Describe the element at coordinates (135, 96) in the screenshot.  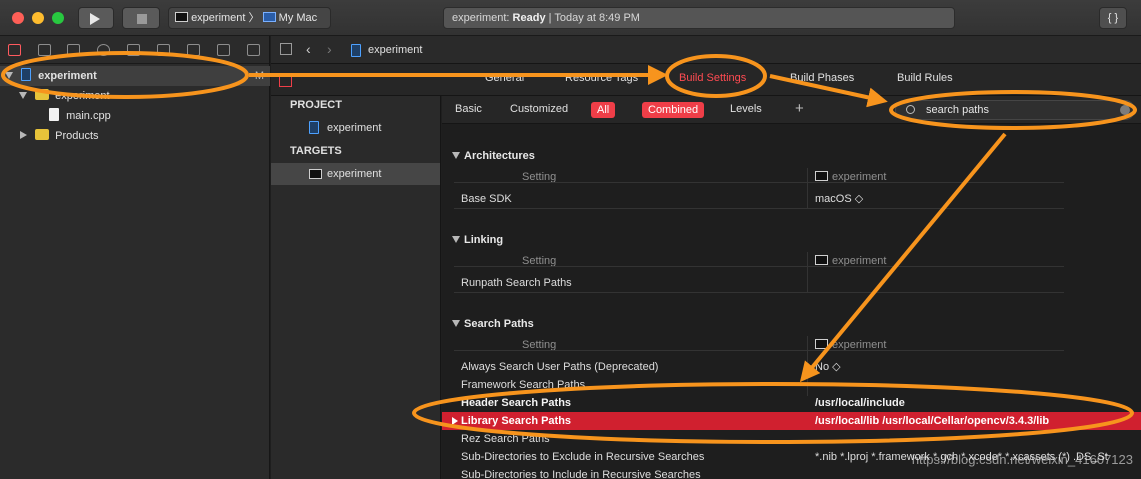
I see `navigator-item-group: experiment` at that location.